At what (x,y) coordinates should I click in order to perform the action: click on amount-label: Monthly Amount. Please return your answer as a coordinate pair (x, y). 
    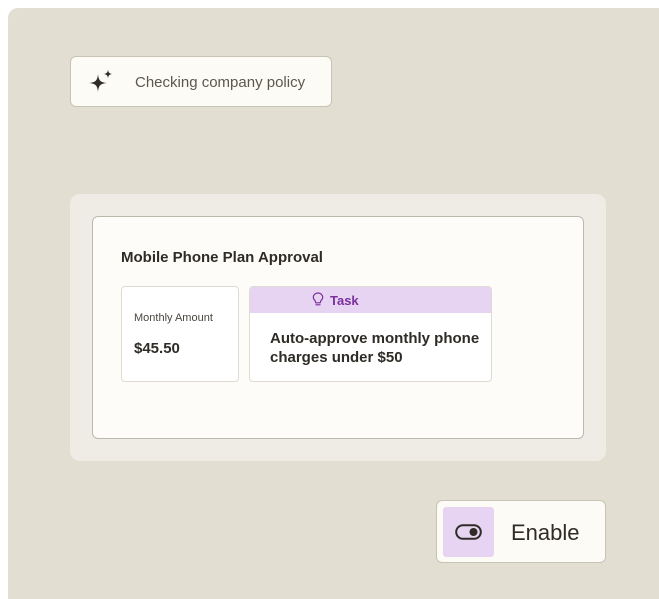
    Looking at the image, I should click on (173, 318).